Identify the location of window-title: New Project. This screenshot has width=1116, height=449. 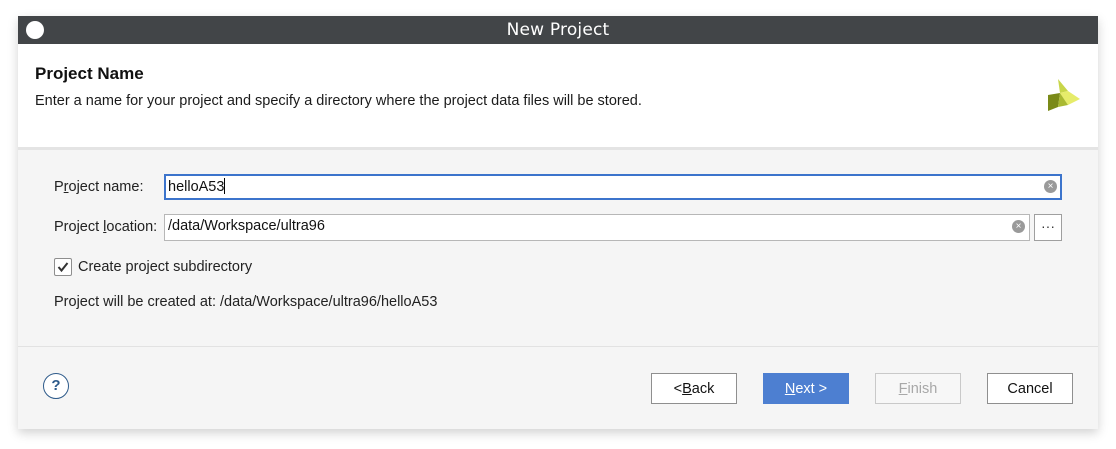
(558, 30).